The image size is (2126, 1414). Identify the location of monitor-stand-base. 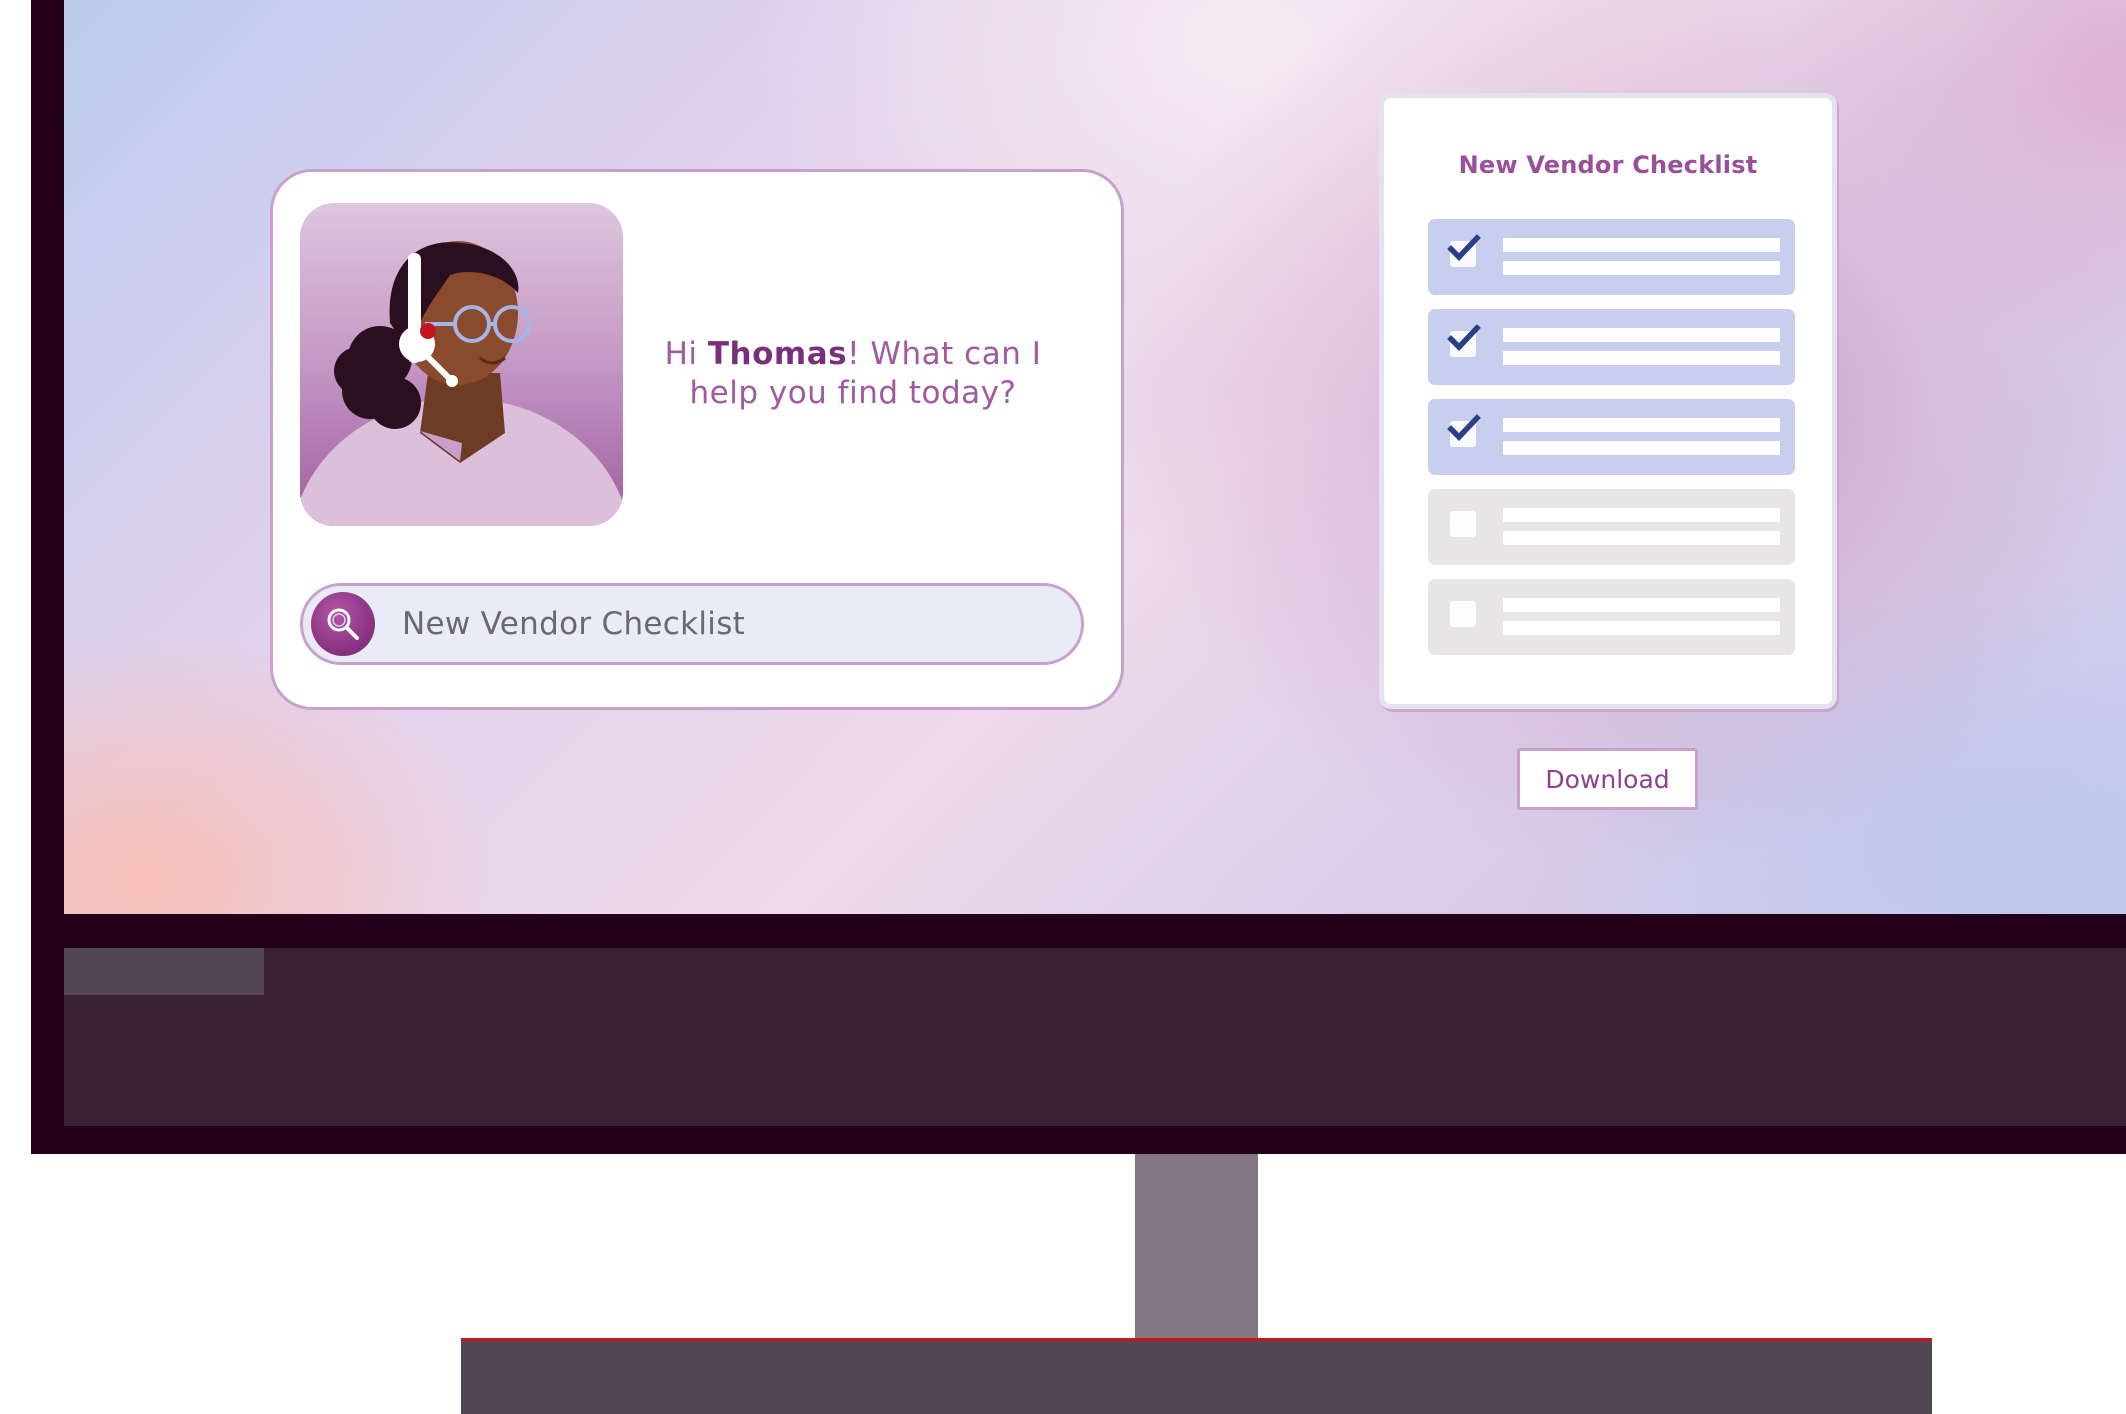
(1196, 1376).